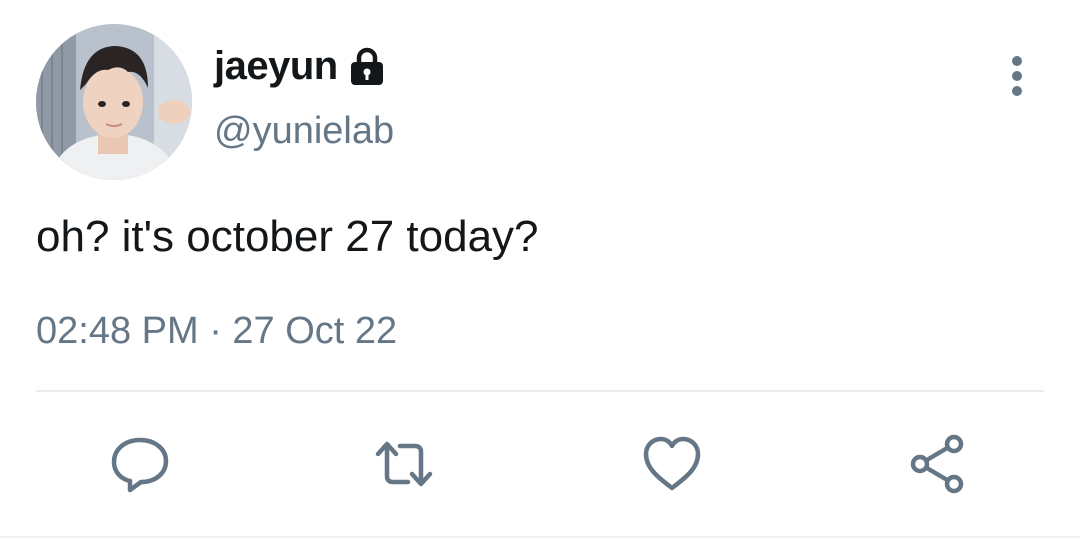  Describe the element at coordinates (216, 331) in the screenshot. I see `tweet-timestamp: 02:48 PM · 27 Oct 22` at that location.